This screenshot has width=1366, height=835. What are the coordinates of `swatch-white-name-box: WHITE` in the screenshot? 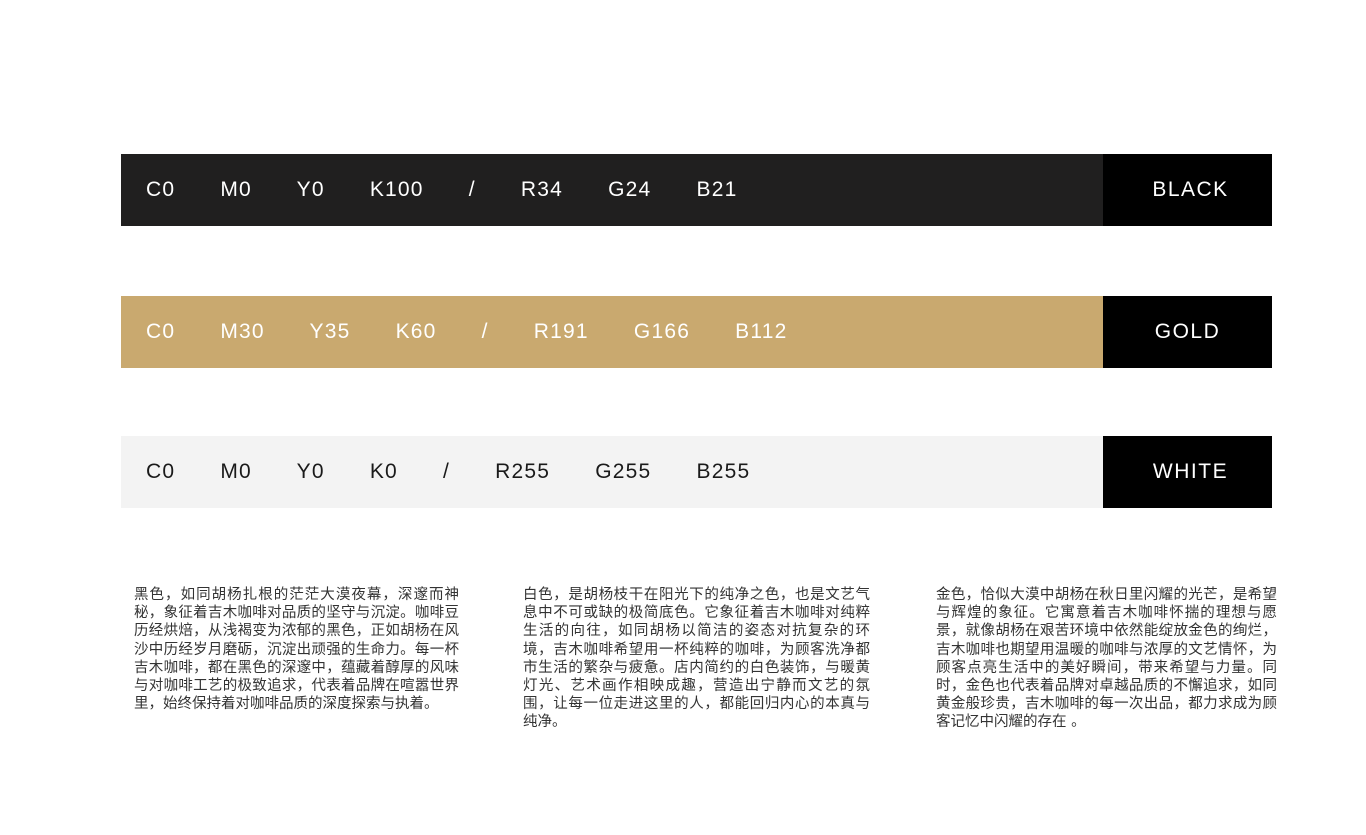 It's located at (1187, 472).